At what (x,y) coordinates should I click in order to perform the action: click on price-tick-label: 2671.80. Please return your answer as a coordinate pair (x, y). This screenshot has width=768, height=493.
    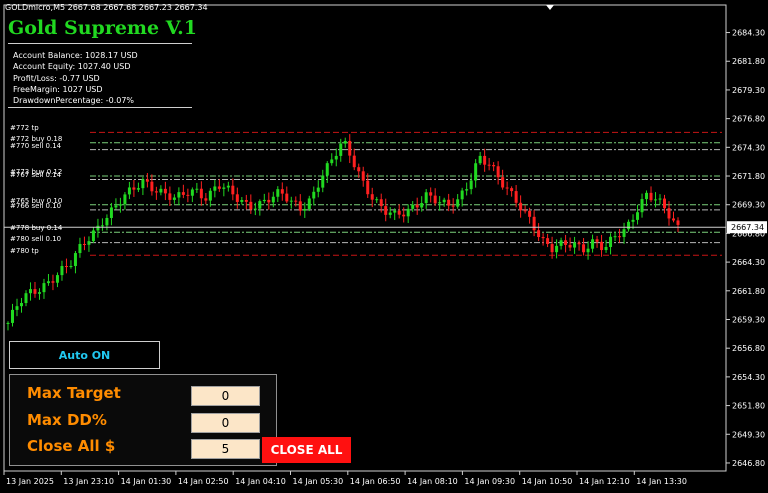
    Looking at the image, I should click on (748, 176).